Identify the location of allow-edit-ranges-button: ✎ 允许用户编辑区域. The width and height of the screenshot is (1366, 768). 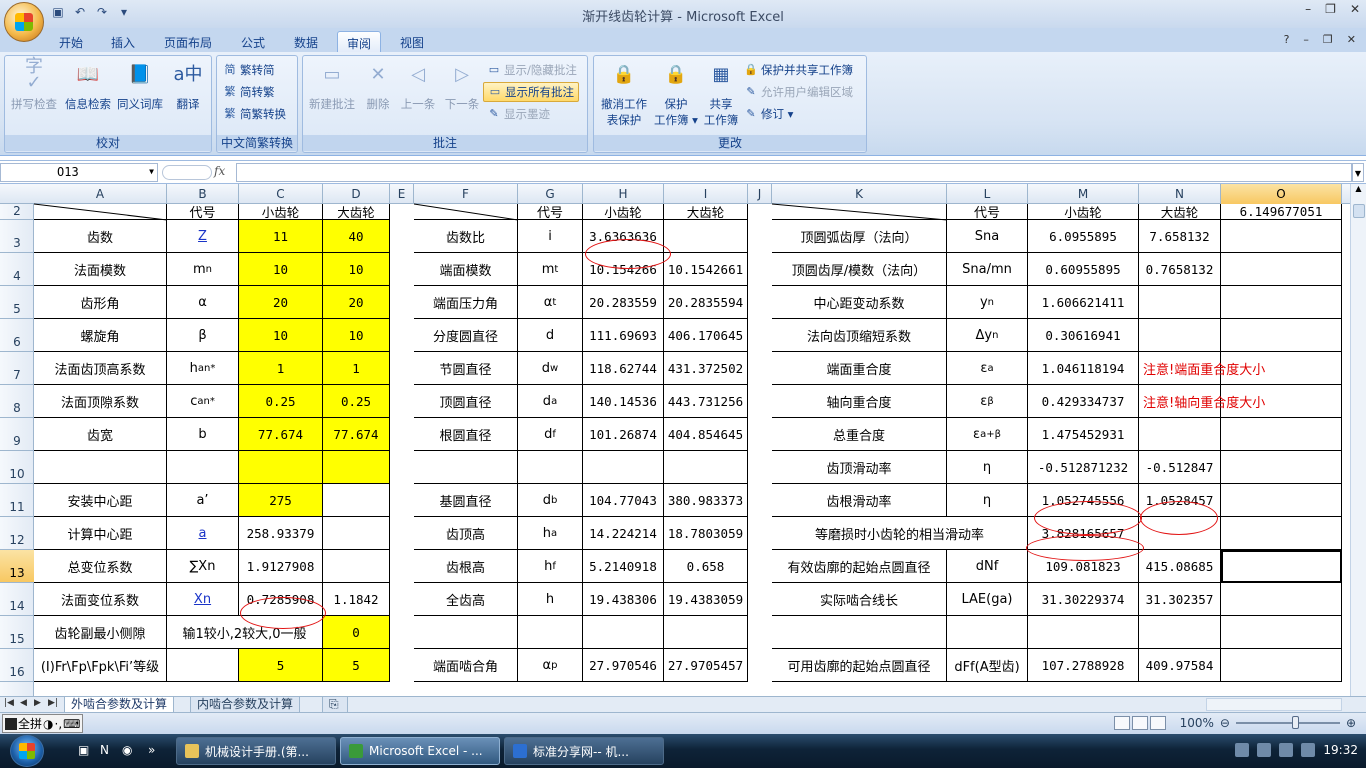
(798, 92).